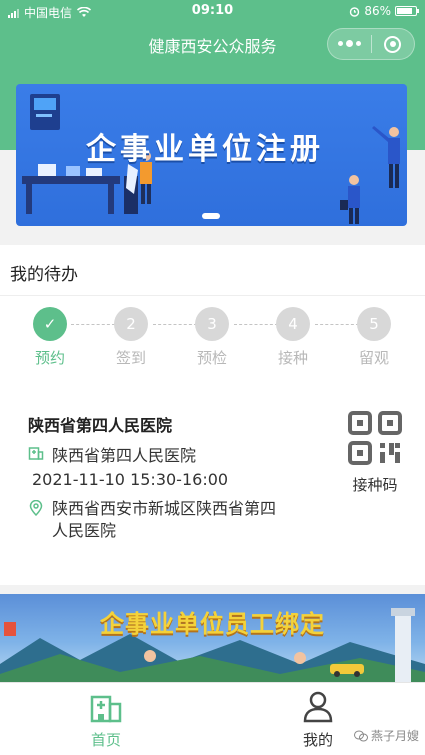 This screenshot has width=425, height=755. Describe the element at coordinates (375, 485) in the screenshot. I see `qr-label: 接种码` at that location.